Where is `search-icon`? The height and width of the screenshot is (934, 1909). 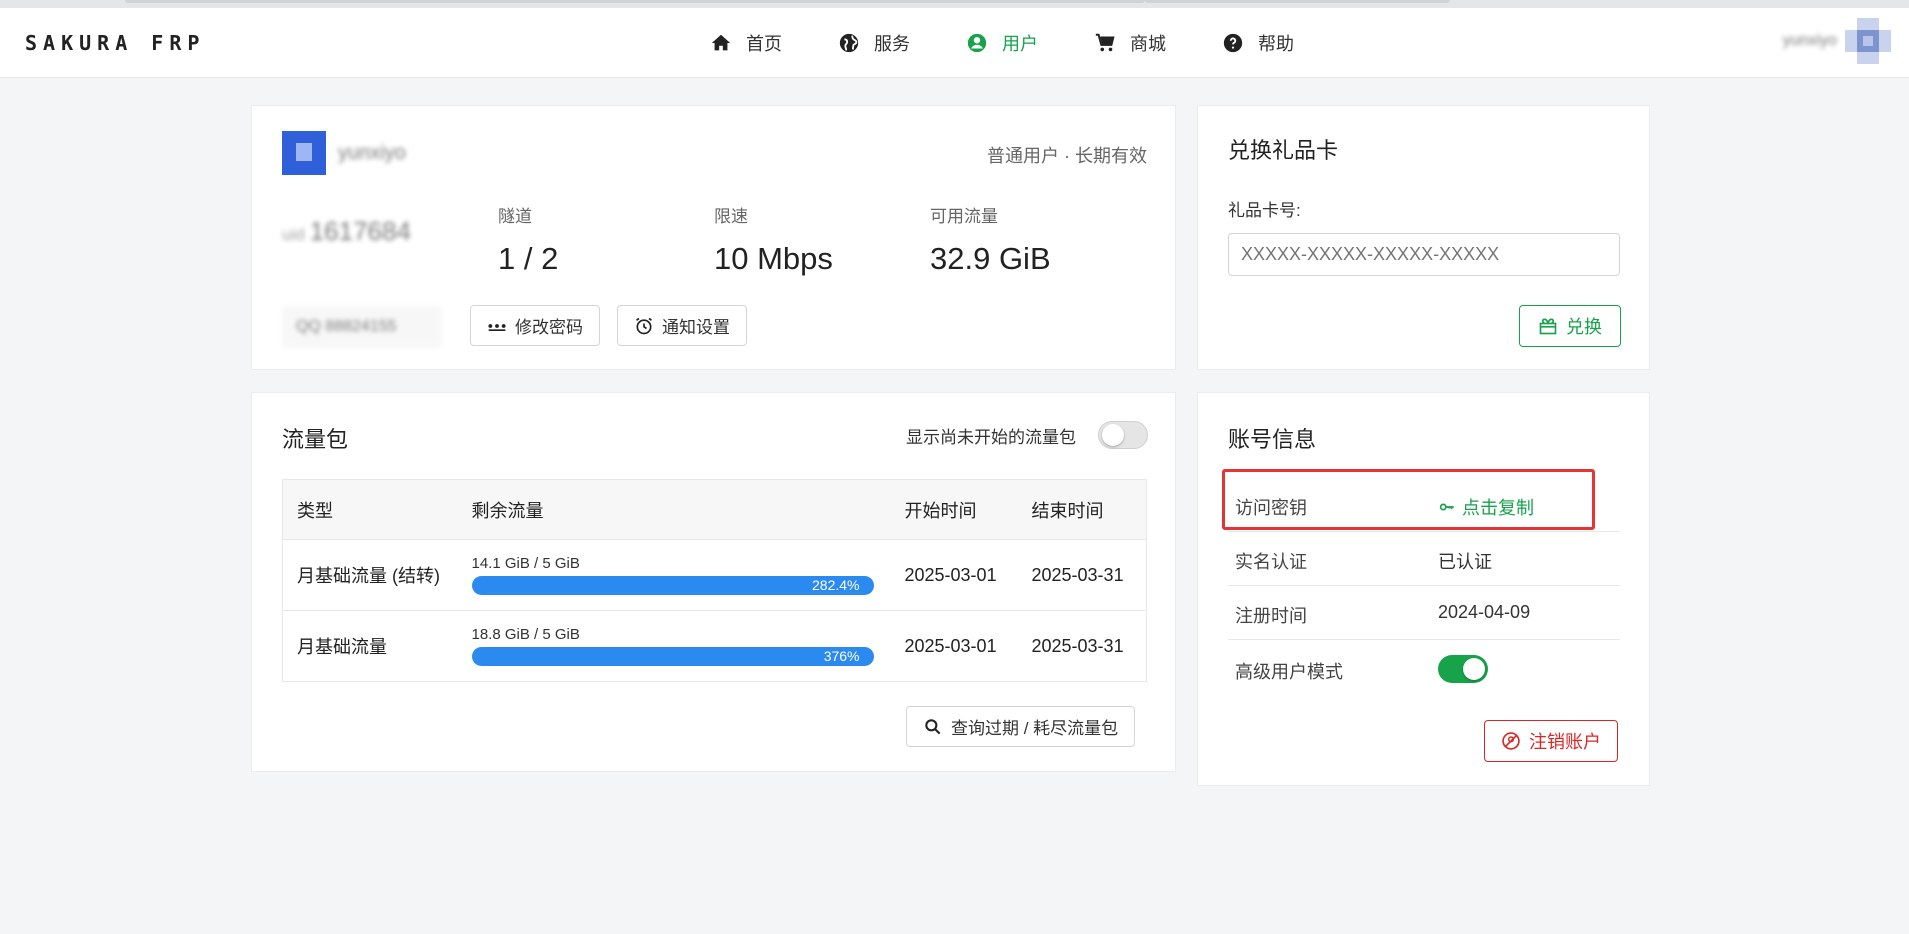 search-icon is located at coordinates (933, 726).